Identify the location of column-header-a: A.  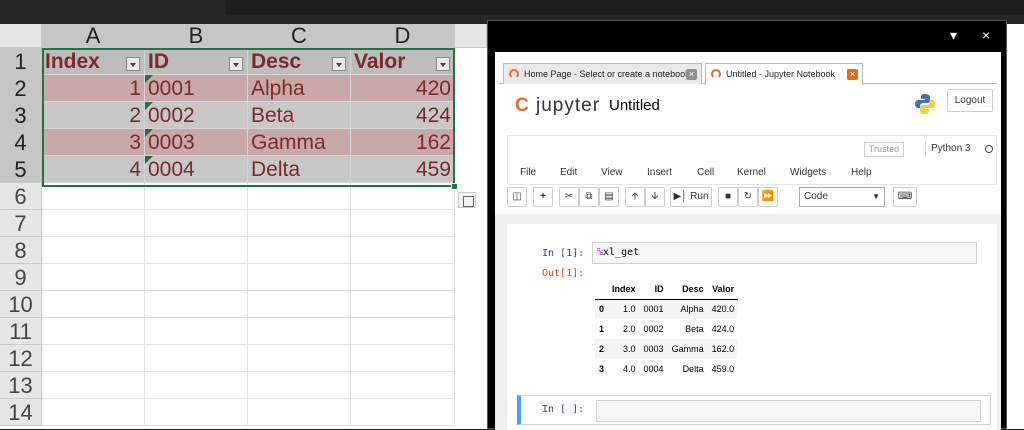
(93, 36).